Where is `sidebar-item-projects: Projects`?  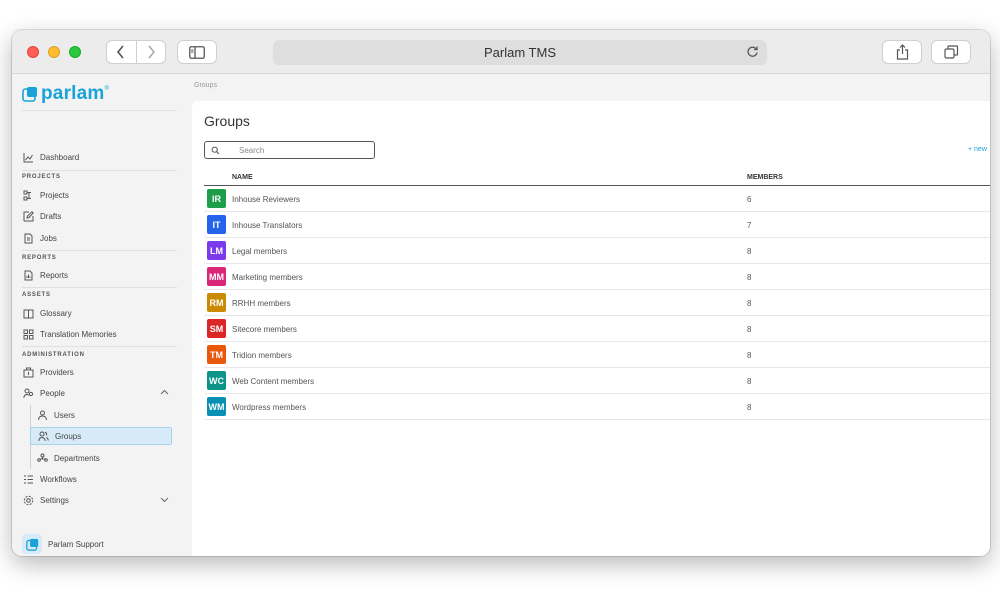
sidebar-item-projects: Projects is located at coordinates (97, 195).